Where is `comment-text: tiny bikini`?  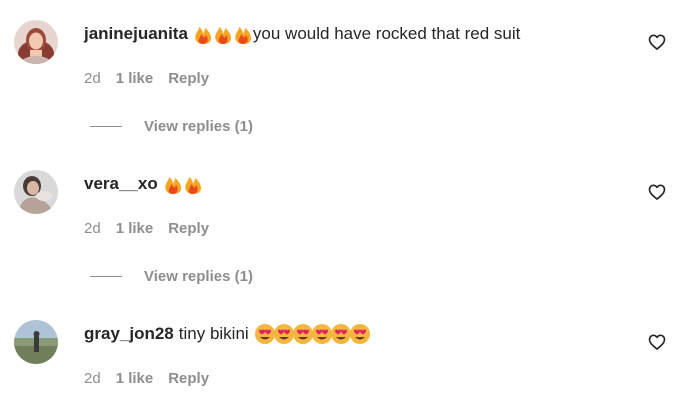
comment-text: tiny bikini is located at coordinates (213, 333).